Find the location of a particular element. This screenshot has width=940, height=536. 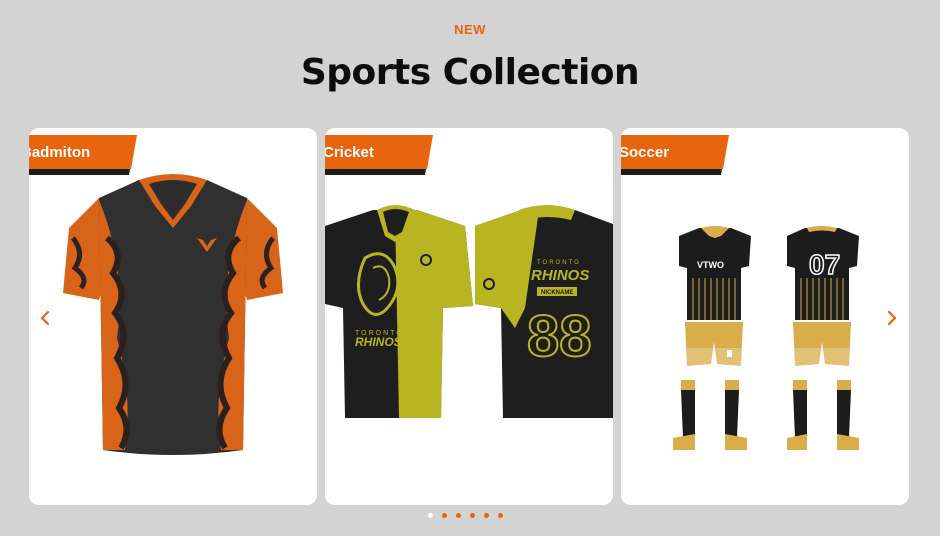

soccer-number: 07 is located at coordinates (824, 264).